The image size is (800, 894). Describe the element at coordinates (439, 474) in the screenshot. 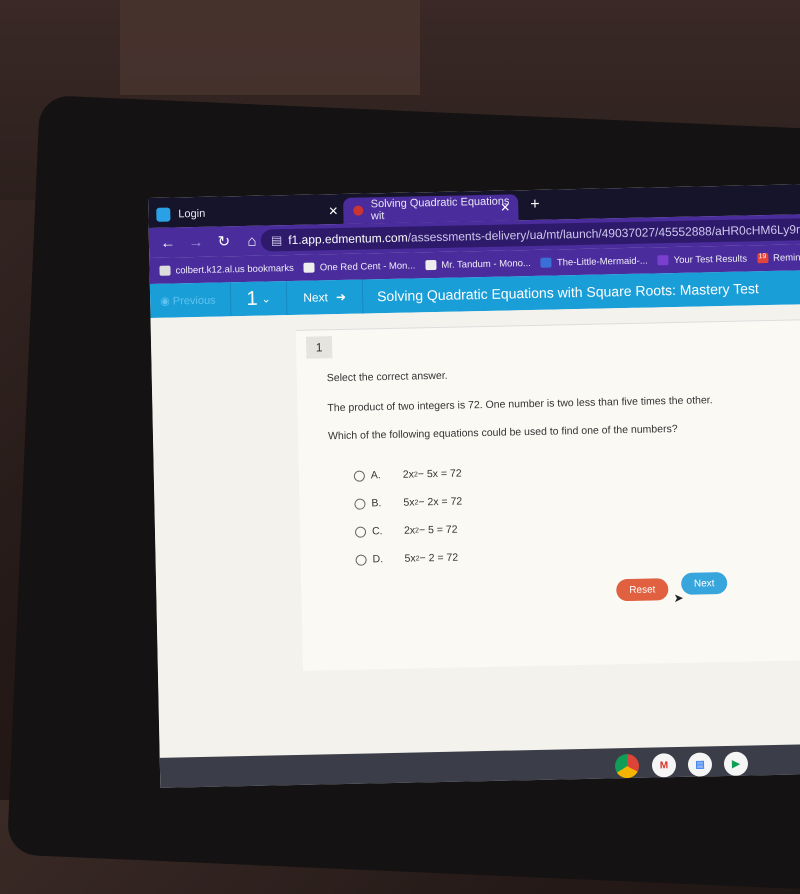

I see `option-rest: − 5x = 72` at that location.